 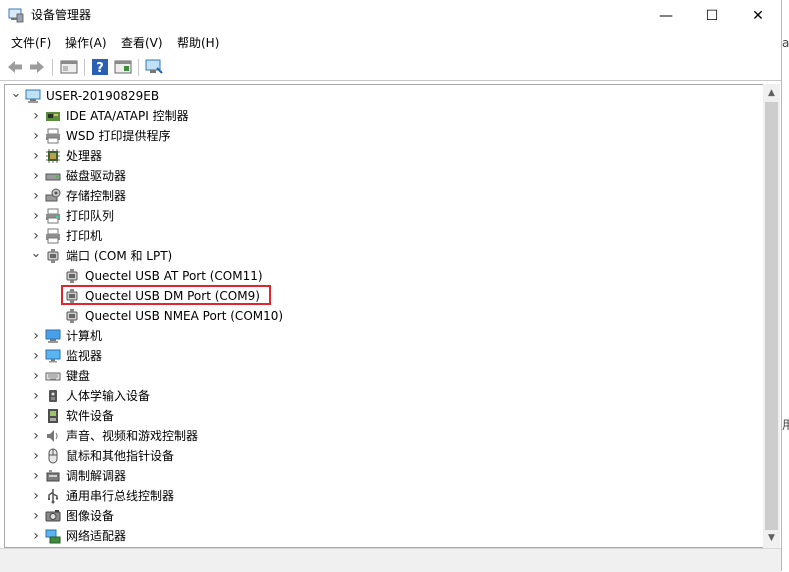 What do you see at coordinates (53, 416) in the screenshot?
I see `software-device-icon` at bounding box center [53, 416].